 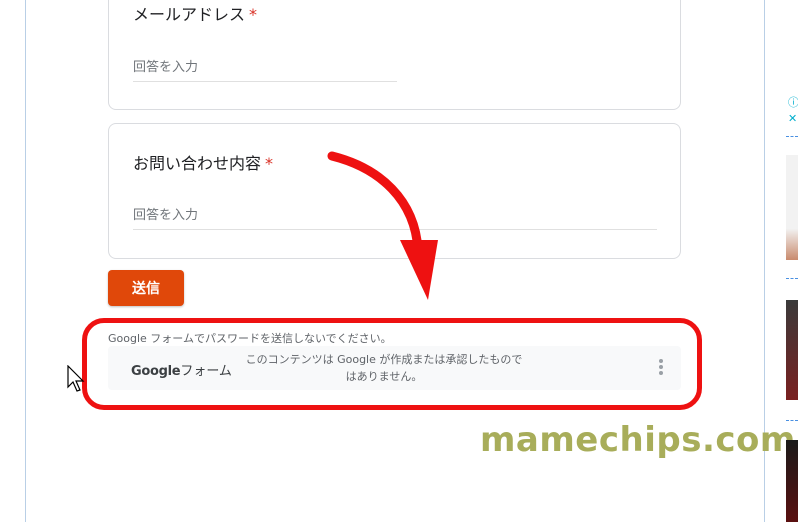 I want to click on email-question-label: メールアドレス, so click(x=189, y=14).